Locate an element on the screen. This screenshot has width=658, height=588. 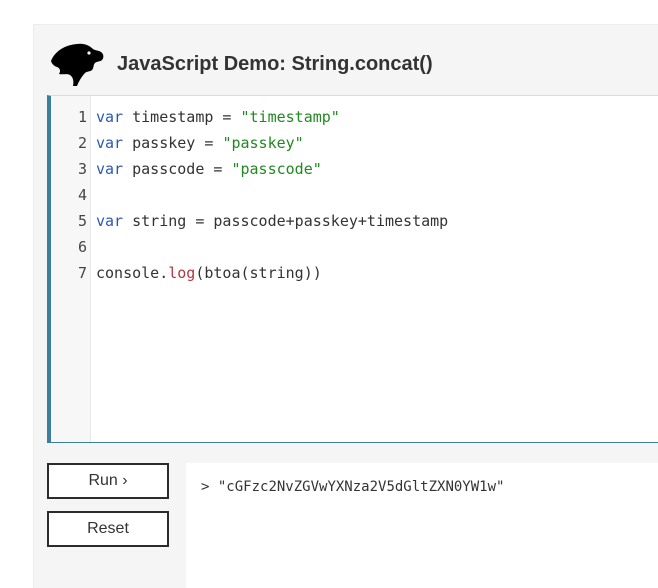
code-token: console. is located at coordinates (132, 273).